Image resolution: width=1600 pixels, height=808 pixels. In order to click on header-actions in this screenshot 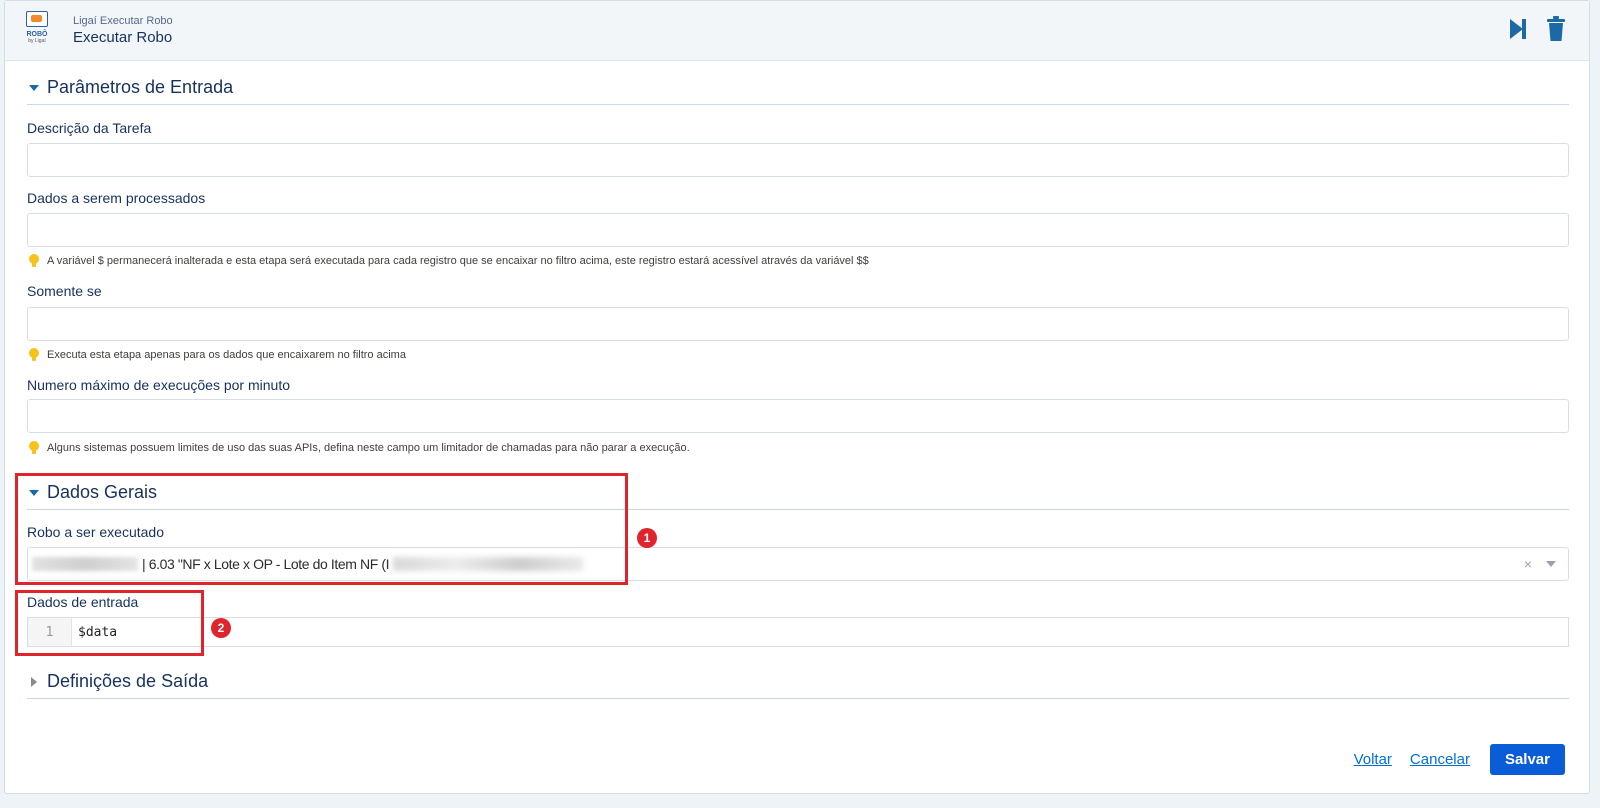, I will do `click(1537, 29)`.